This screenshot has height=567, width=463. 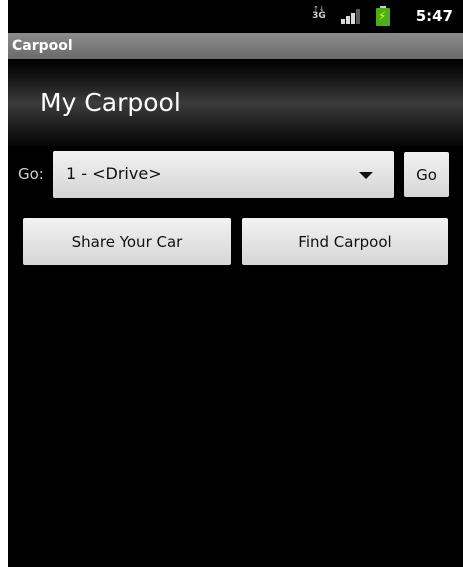 What do you see at coordinates (366, 175) in the screenshot?
I see `chevron-down-icon` at bounding box center [366, 175].